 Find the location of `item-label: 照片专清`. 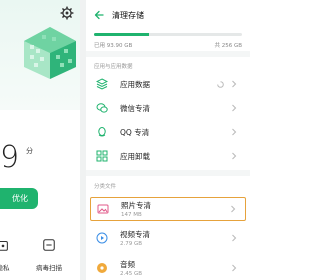

item-label: 照片专清 is located at coordinates (136, 205).